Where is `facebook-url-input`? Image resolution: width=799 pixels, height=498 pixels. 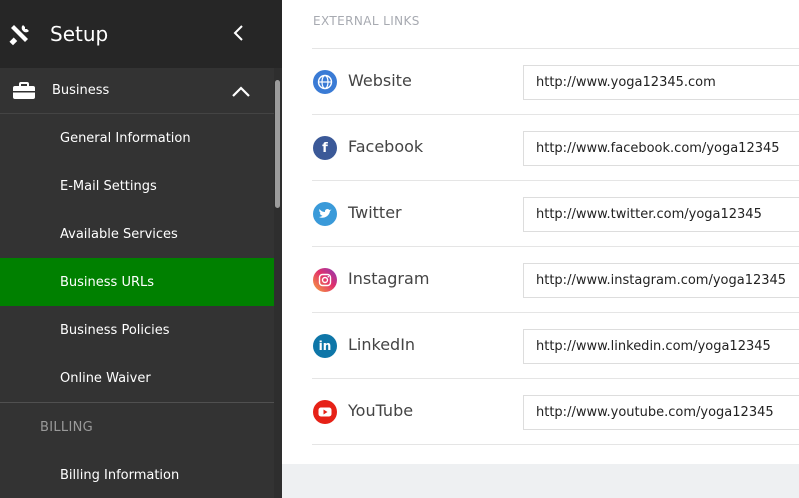 facebook-url-input is located at coordinates (661, 148).